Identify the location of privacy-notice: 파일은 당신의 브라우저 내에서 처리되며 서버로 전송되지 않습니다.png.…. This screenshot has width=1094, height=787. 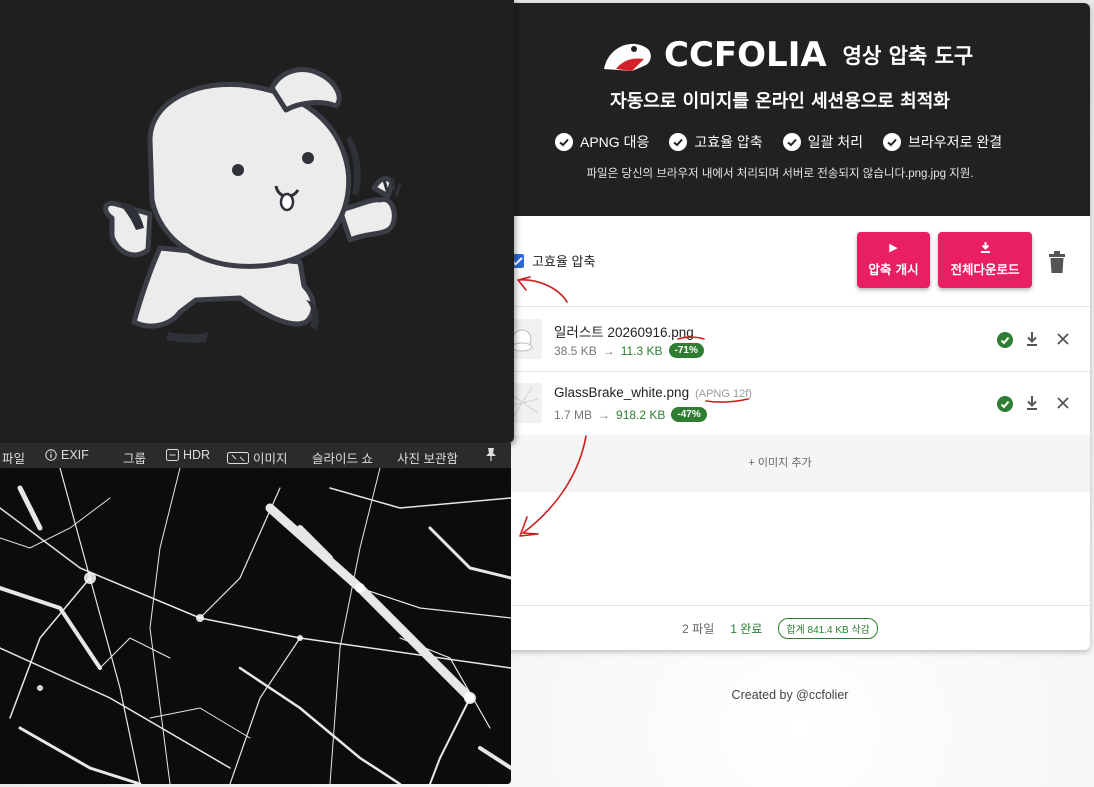
(780, 174).